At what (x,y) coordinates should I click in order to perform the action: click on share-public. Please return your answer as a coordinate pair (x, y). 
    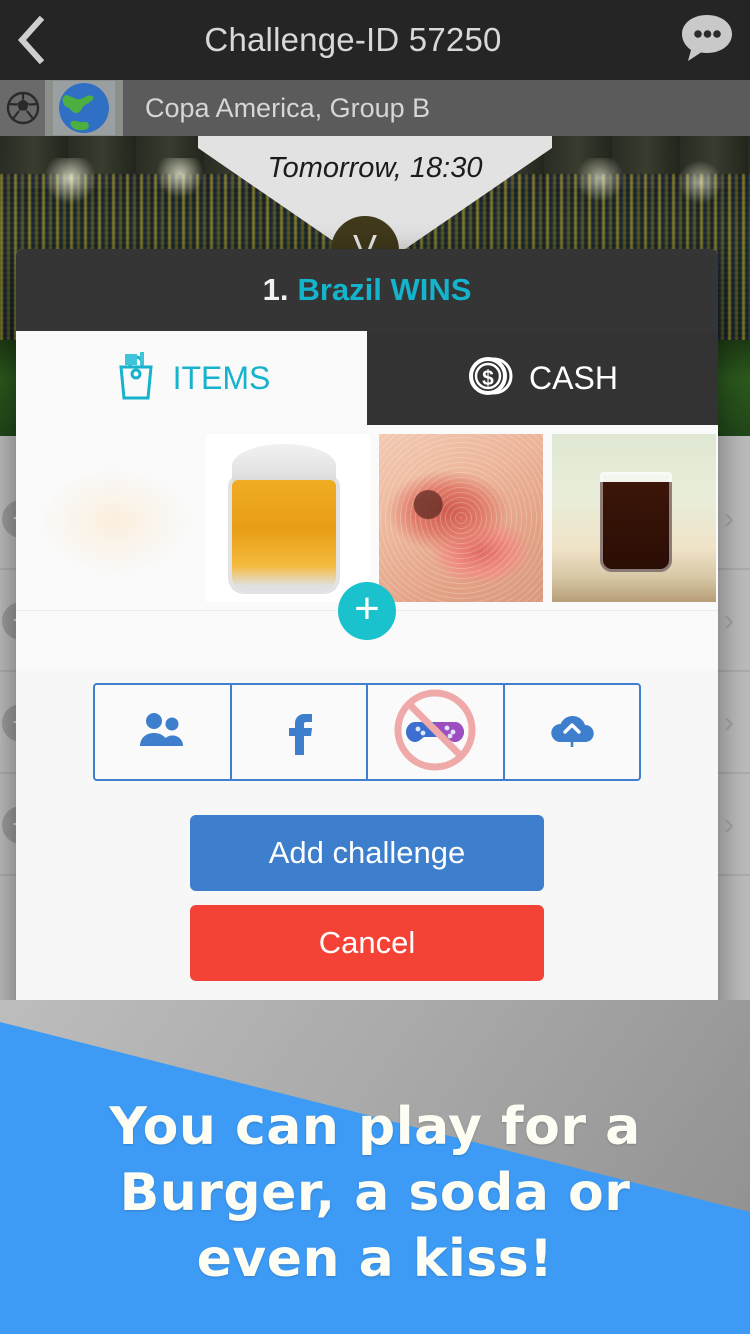
    Looking at the image, I should click on (572, 732).